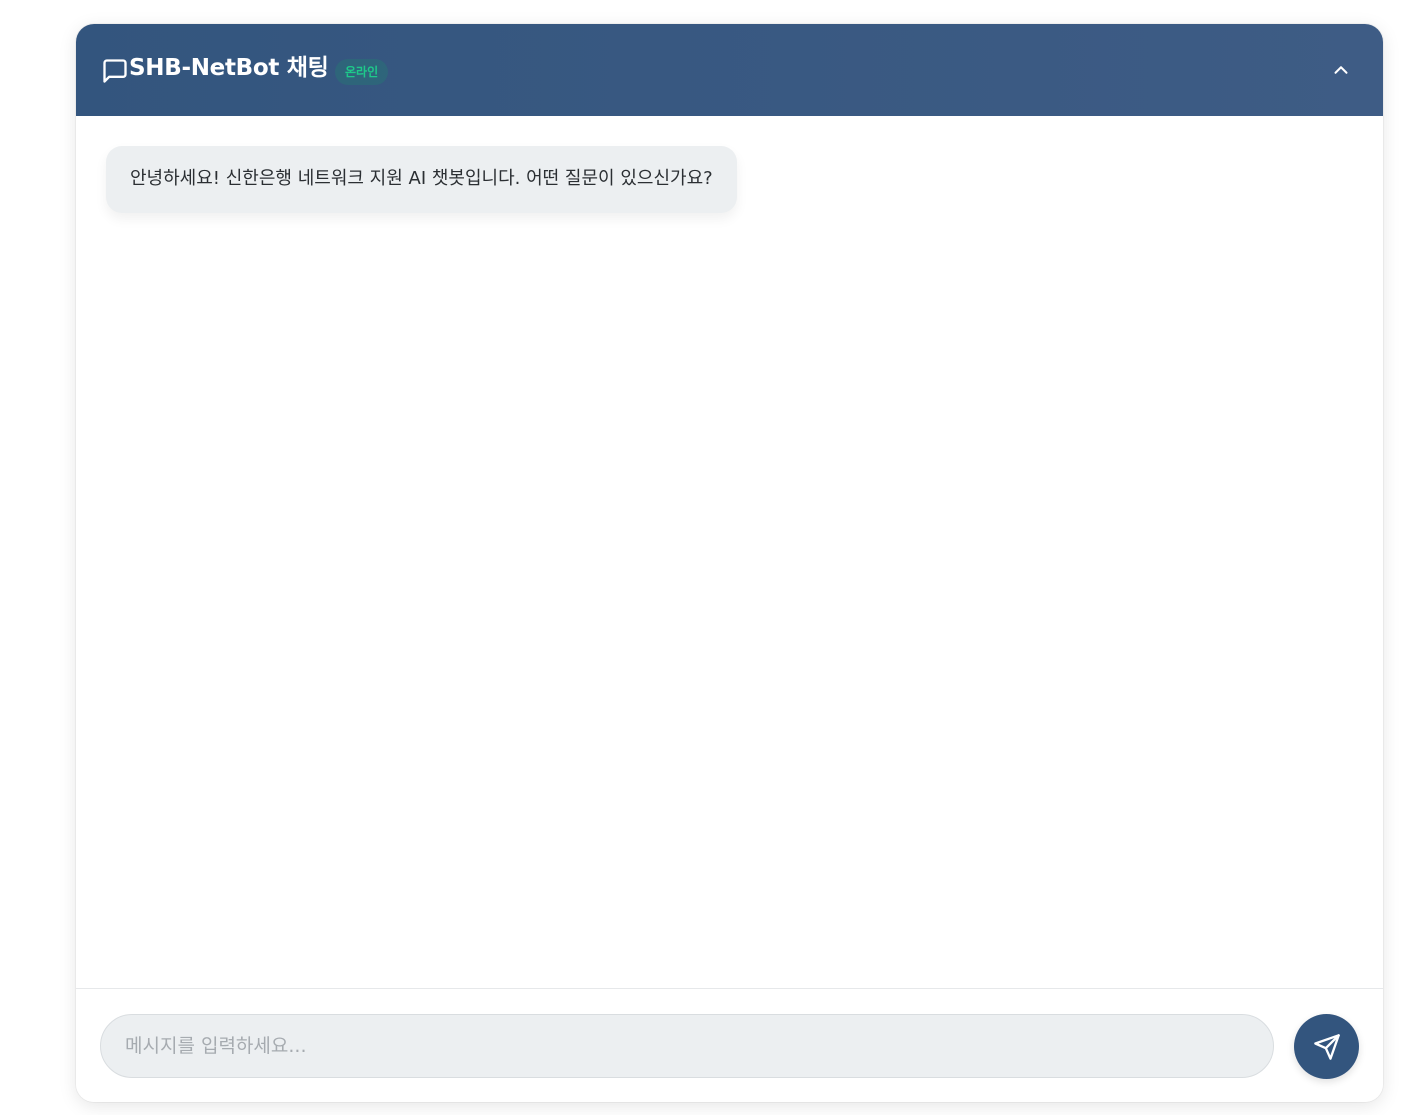 Image resolution: width=1428 pixels, height=1115 pixels. Describe the element at coordinates (687, 1046) in the screenshot. I see `message-input` at that location.